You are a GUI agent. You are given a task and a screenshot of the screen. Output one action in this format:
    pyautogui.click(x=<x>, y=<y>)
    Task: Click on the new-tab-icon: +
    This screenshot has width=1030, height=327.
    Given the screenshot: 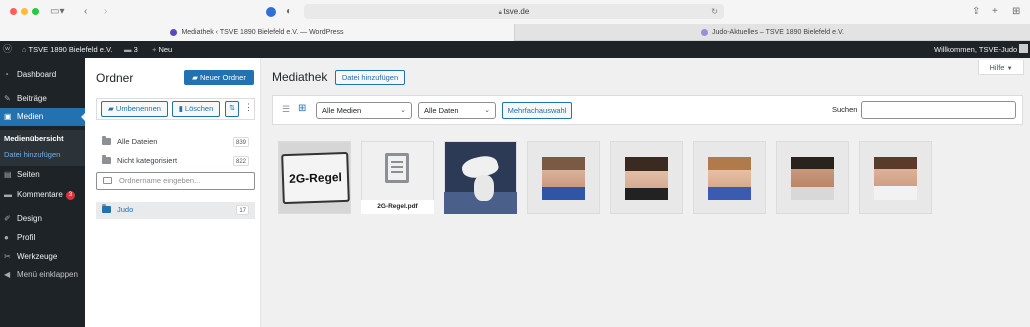 What is the action you would take?
    pyautogui.click(x=995, y=12)
    